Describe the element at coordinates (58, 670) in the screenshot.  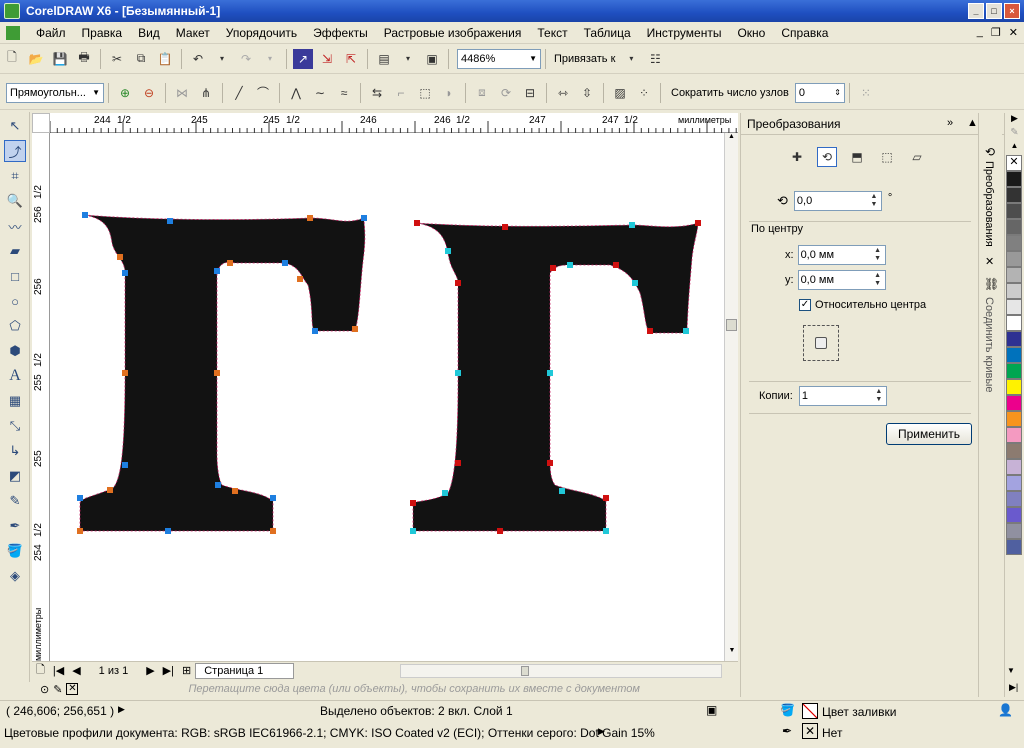
I see `first-page-icon: |◀` at that location.